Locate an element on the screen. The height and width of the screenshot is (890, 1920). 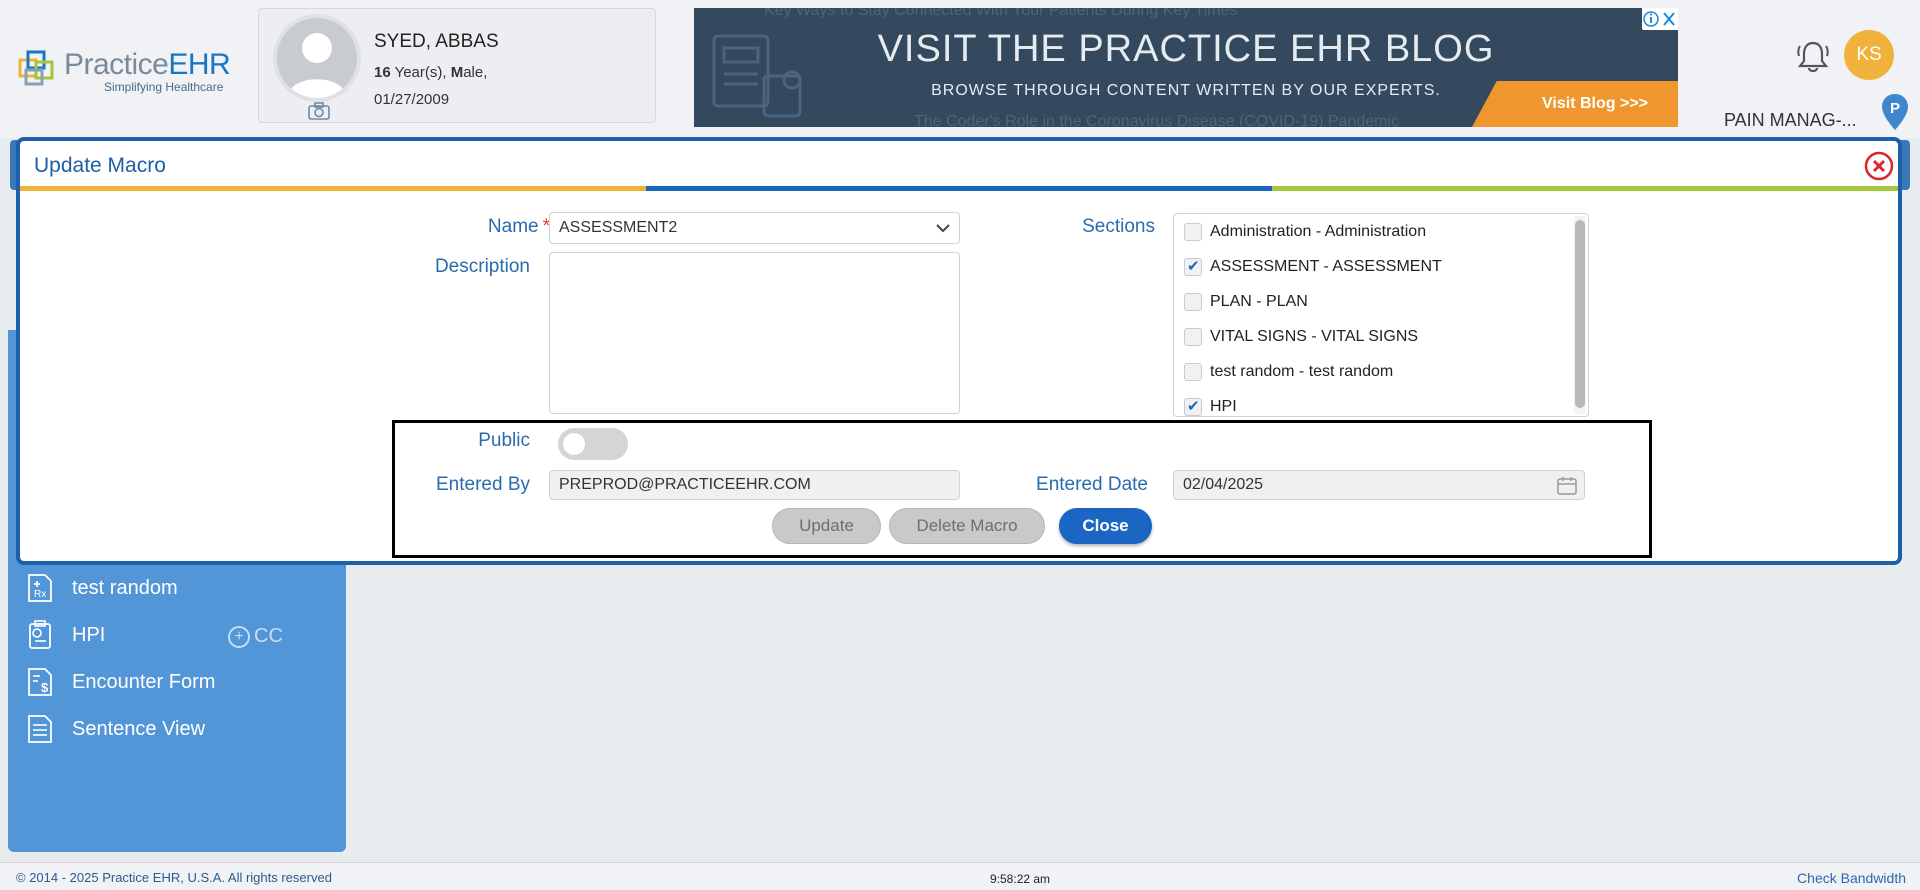
clock: 9:58:22 am is located at coordinates (1020, 879).